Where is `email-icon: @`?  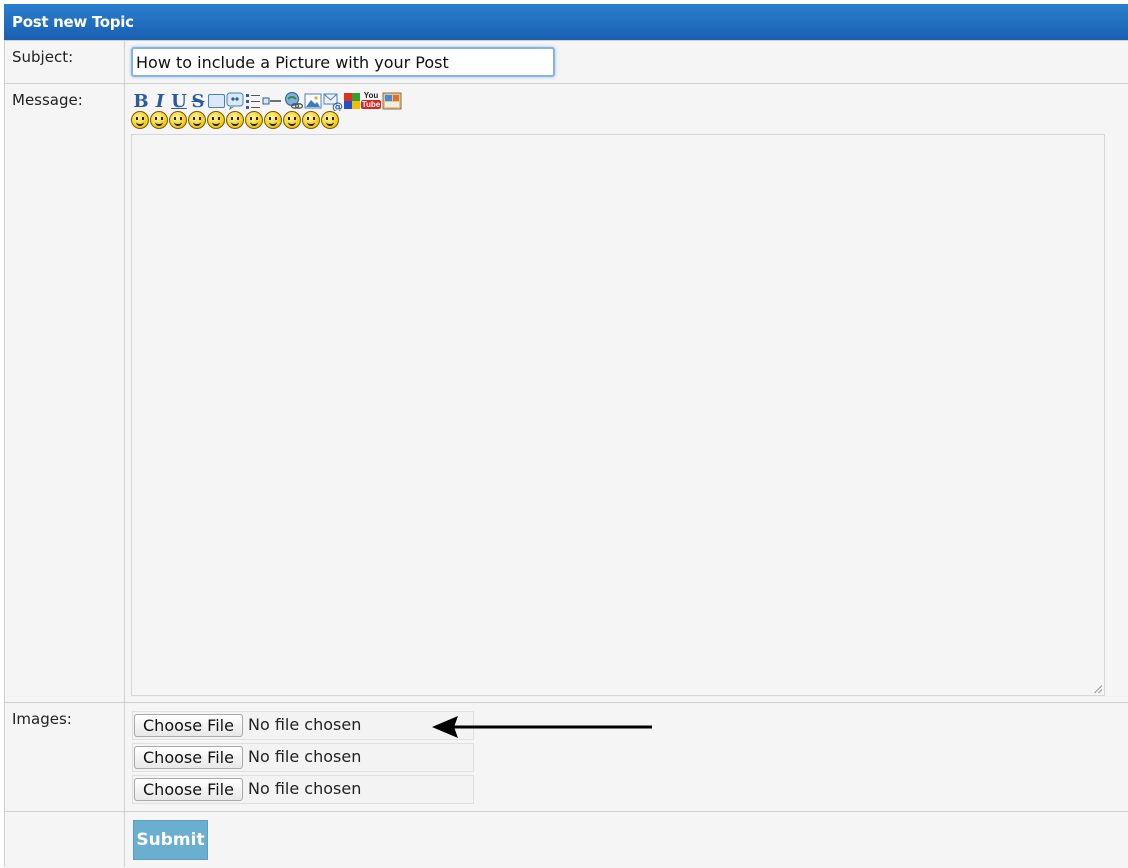
email-icon: @ is located at coordinates (333, 102).